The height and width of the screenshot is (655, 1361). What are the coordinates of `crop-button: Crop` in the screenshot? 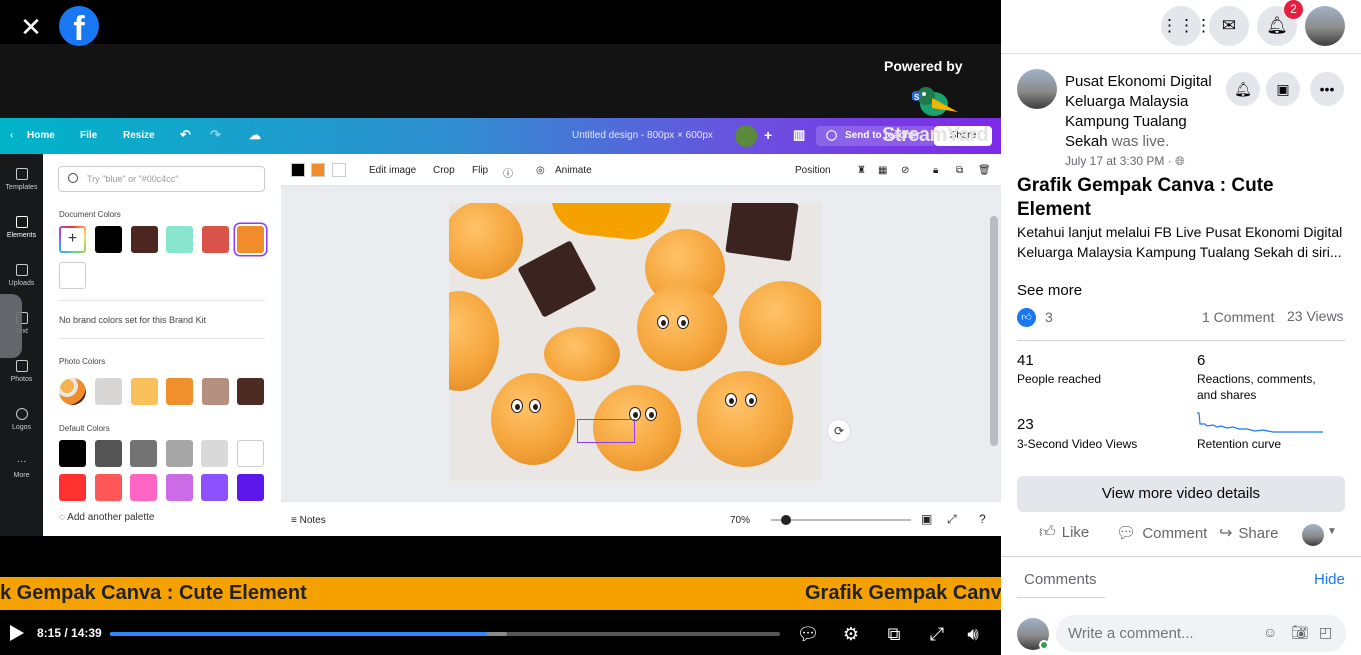 It's located at (444, 170).